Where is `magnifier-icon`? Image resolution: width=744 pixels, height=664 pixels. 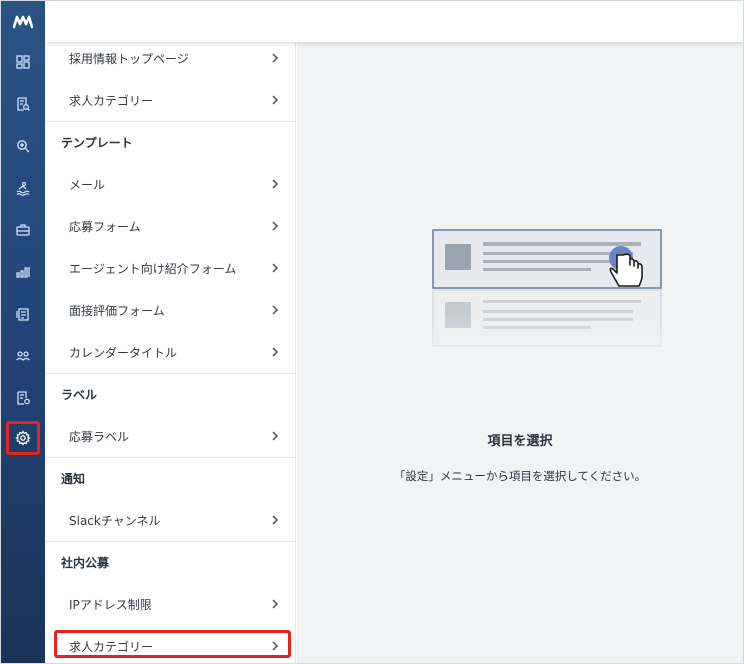 magnifier-icon is located at coordinates (23, 146).